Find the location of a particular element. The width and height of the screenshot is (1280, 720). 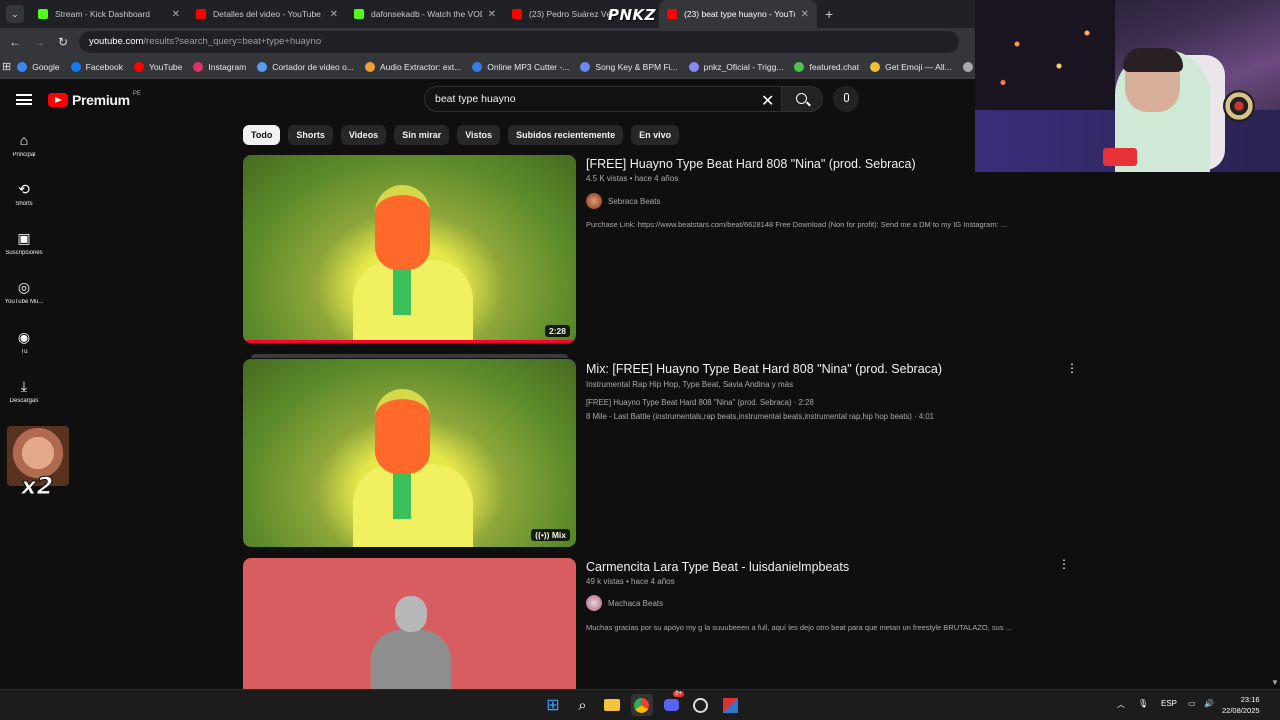

overlay-logo: PNKZ is located at coordinates (632, 15).